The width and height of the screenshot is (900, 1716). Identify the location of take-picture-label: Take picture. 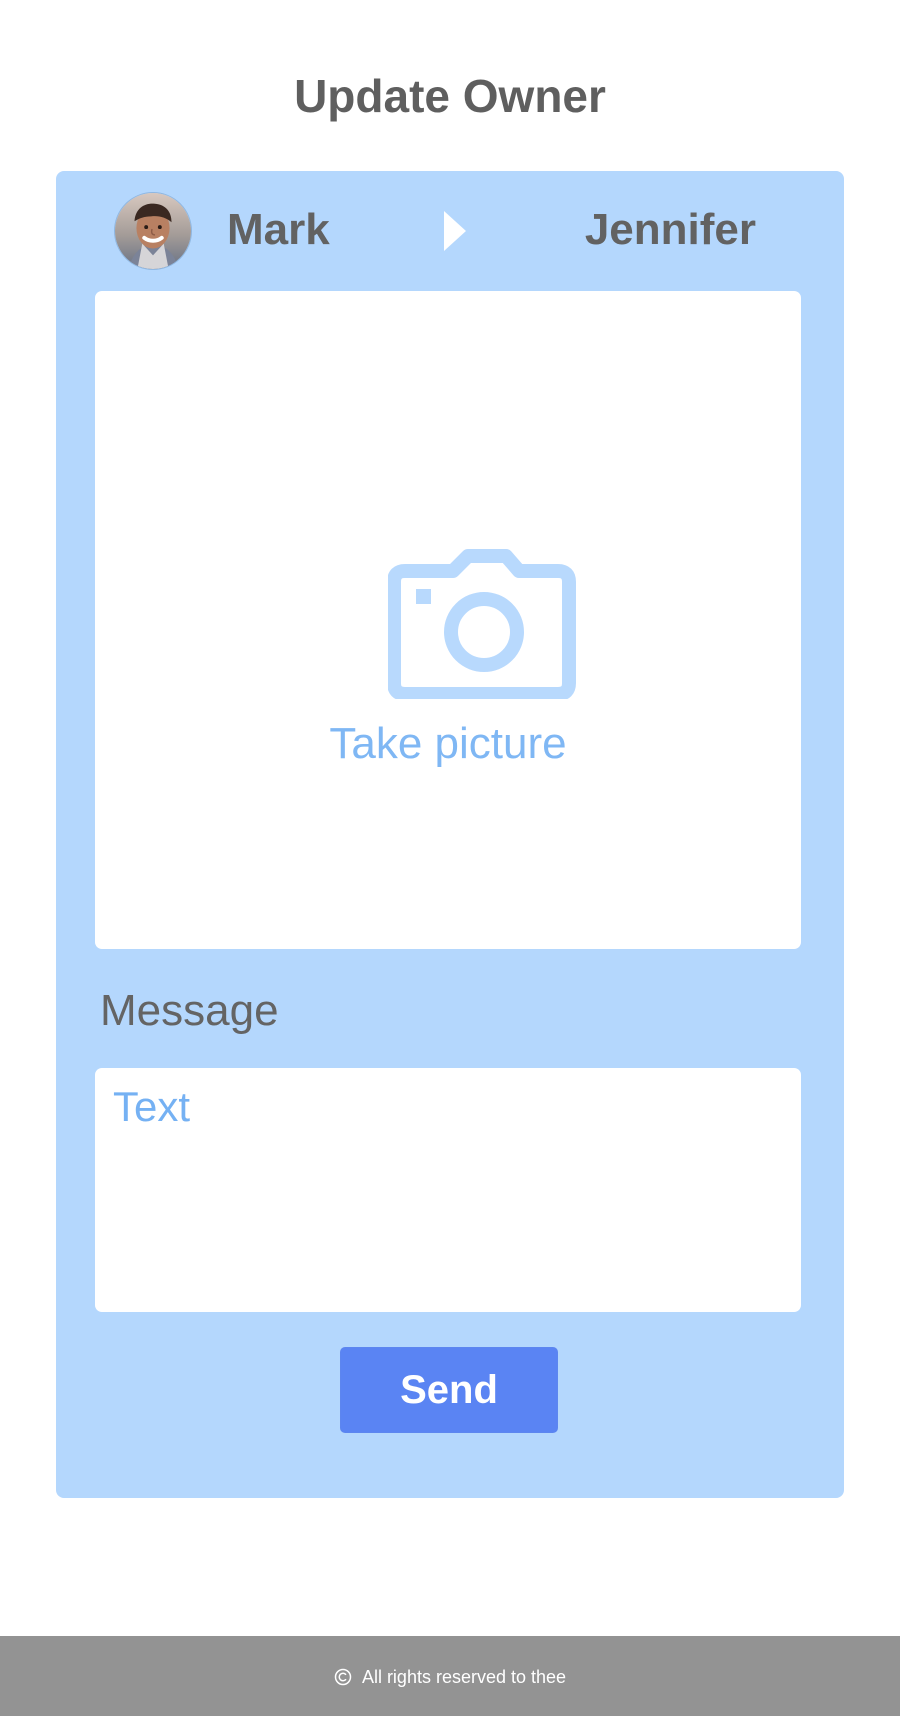
(448, 743).